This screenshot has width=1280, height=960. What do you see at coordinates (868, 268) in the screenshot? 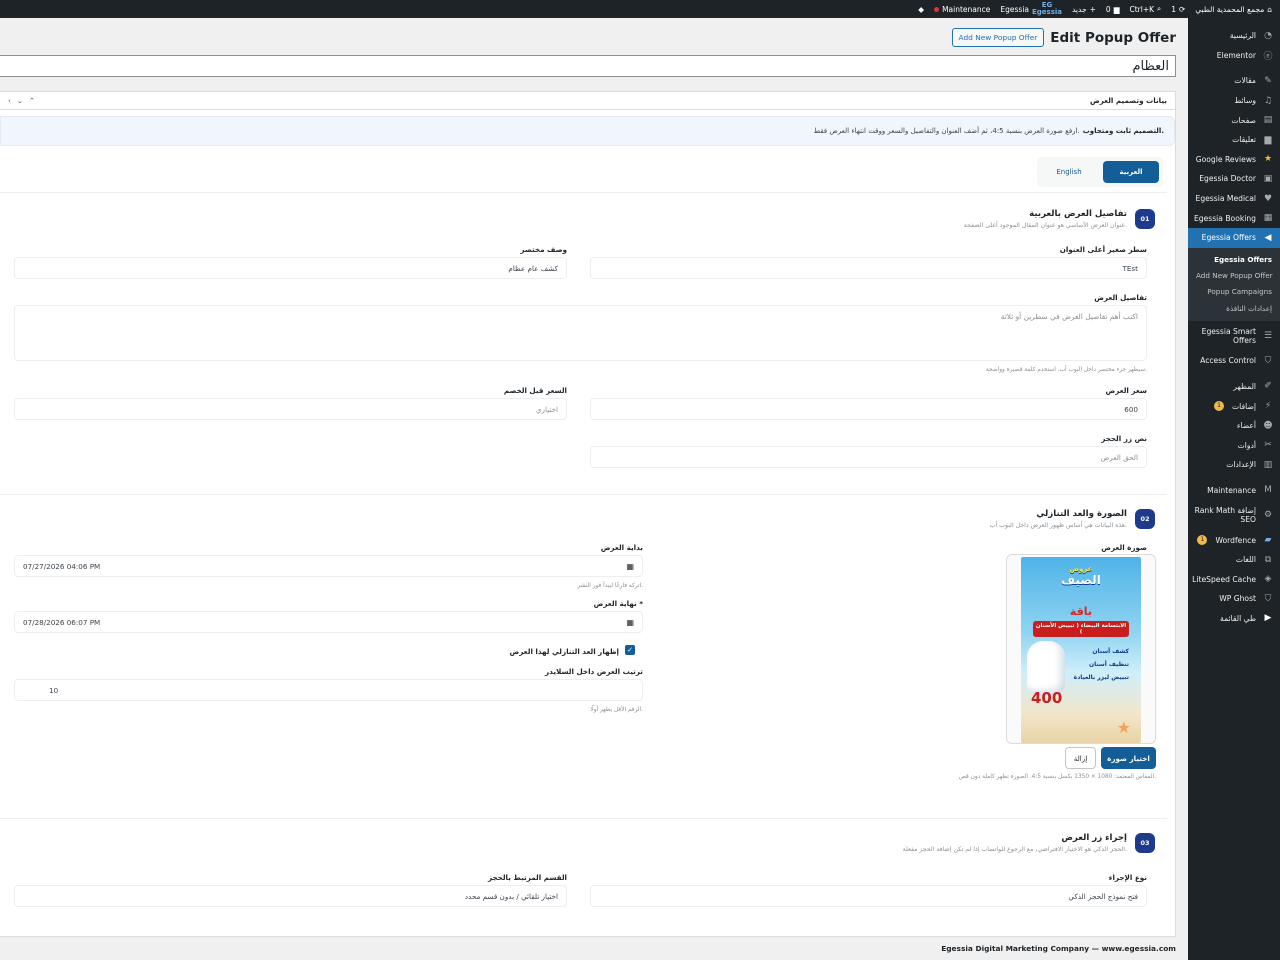
I see `subtitle-field: TEst` at bounding box center [868, 268].